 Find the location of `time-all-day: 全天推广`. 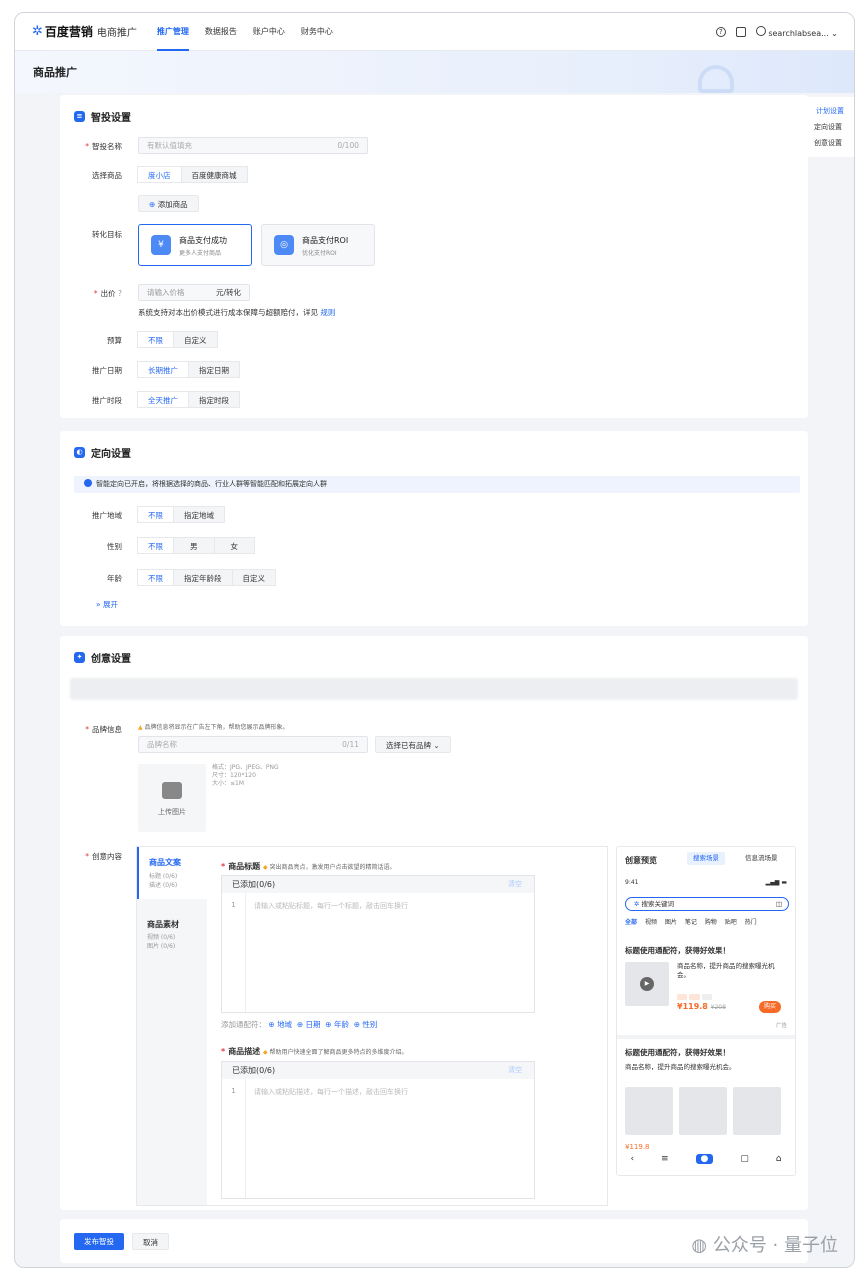

time-all-day: 全天推广 is located at coordinates (163, 399).